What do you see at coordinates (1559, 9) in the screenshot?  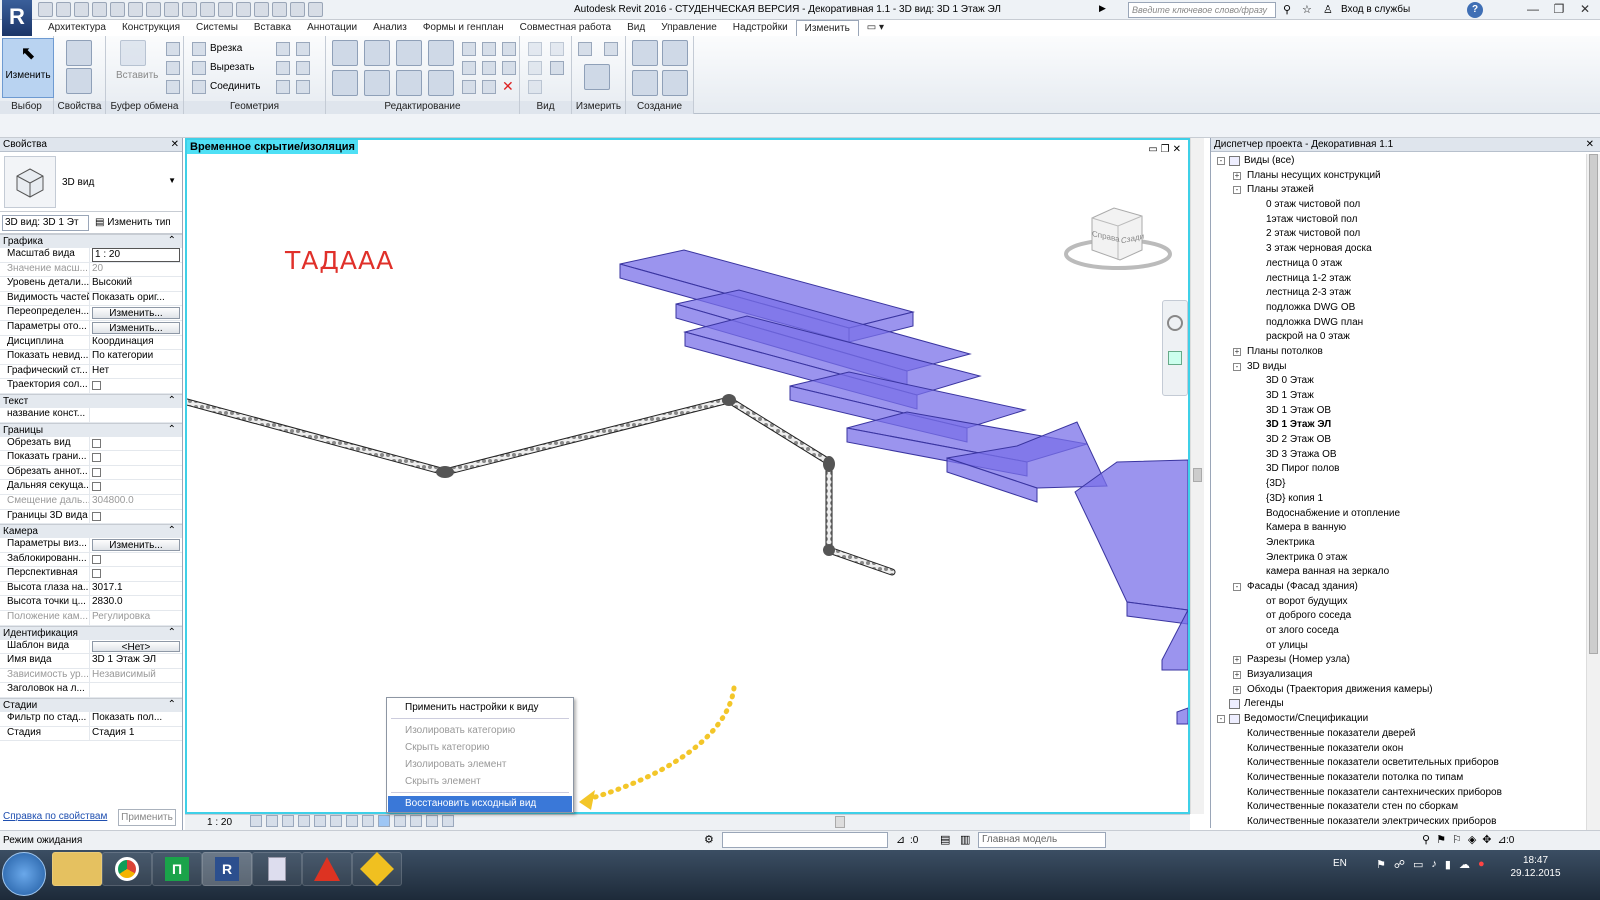 I see `restore-icon: ❐` at bounding box center [1559, 9].